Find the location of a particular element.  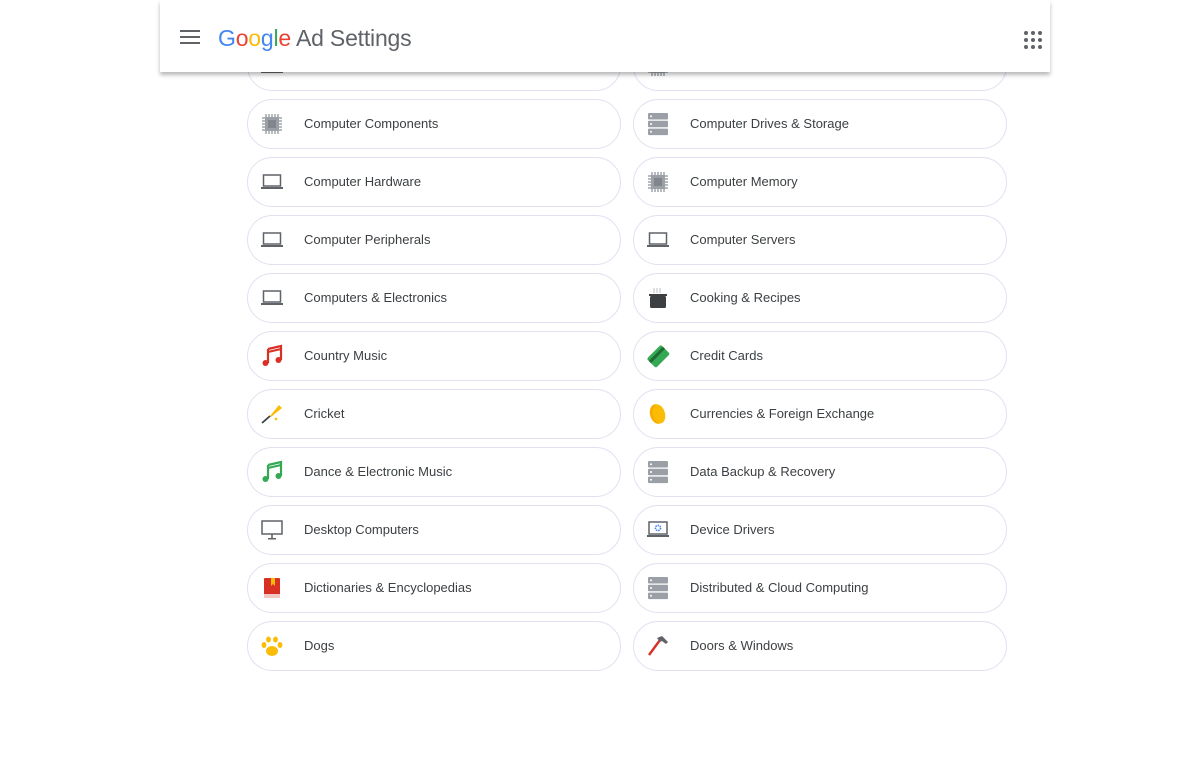

topic-card: Data Backup & Recovery is located at coordinates (820, 472).